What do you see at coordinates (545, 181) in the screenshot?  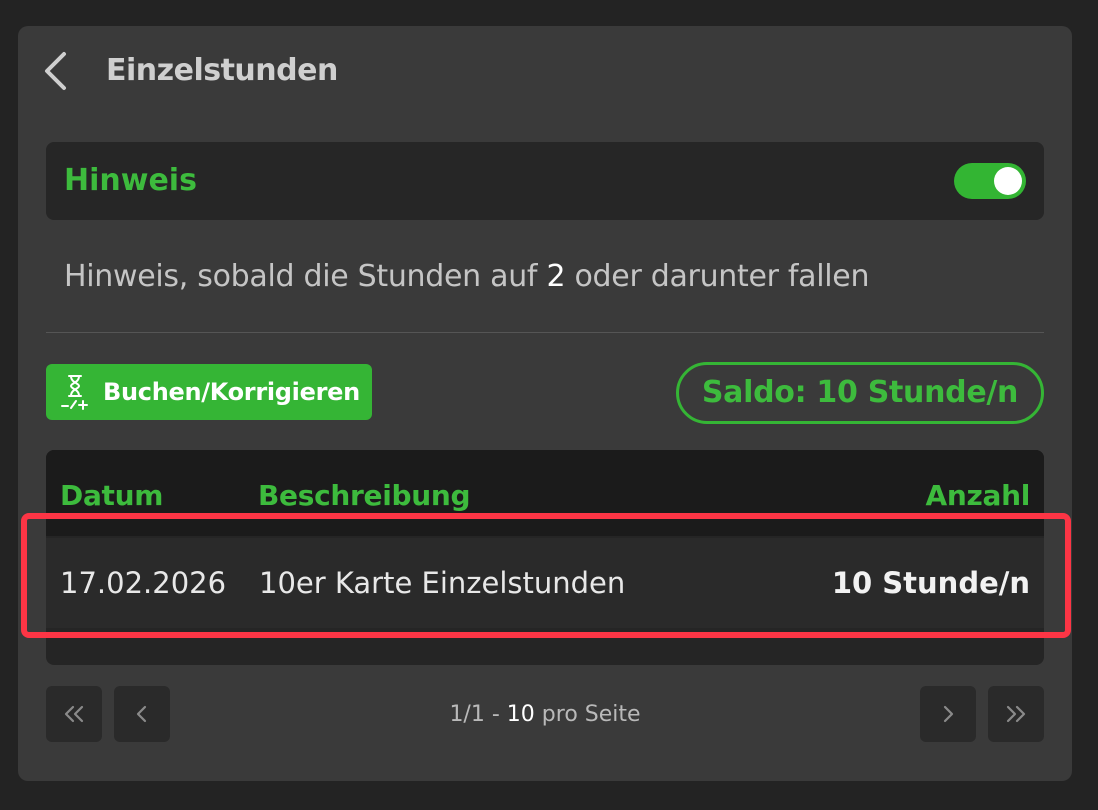 I see `hint-setting-row: Hinweis` at bounding box center [545, 181].